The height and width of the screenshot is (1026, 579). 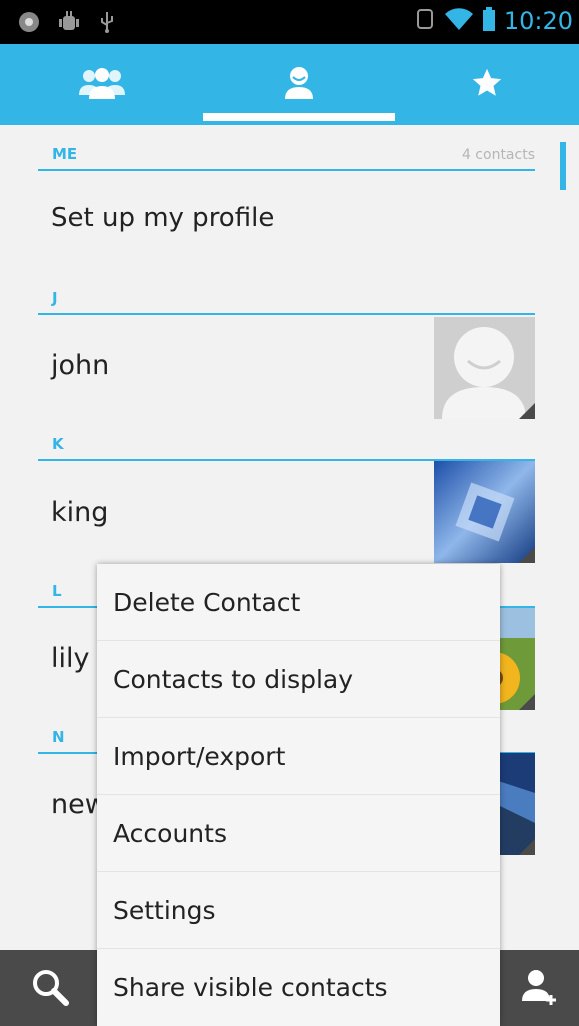 What do you see at coordinates (298, 602) in the screenshot?
I see `menu-item-delete-contact: Delete Contact` at bounding box center [298, 602].